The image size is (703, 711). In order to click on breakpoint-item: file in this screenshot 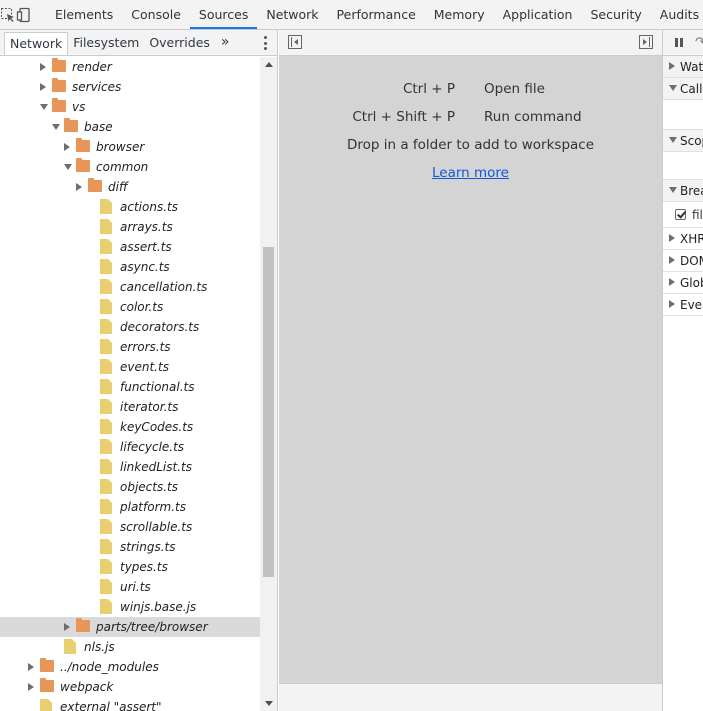, I will do `click(683, 215)`.